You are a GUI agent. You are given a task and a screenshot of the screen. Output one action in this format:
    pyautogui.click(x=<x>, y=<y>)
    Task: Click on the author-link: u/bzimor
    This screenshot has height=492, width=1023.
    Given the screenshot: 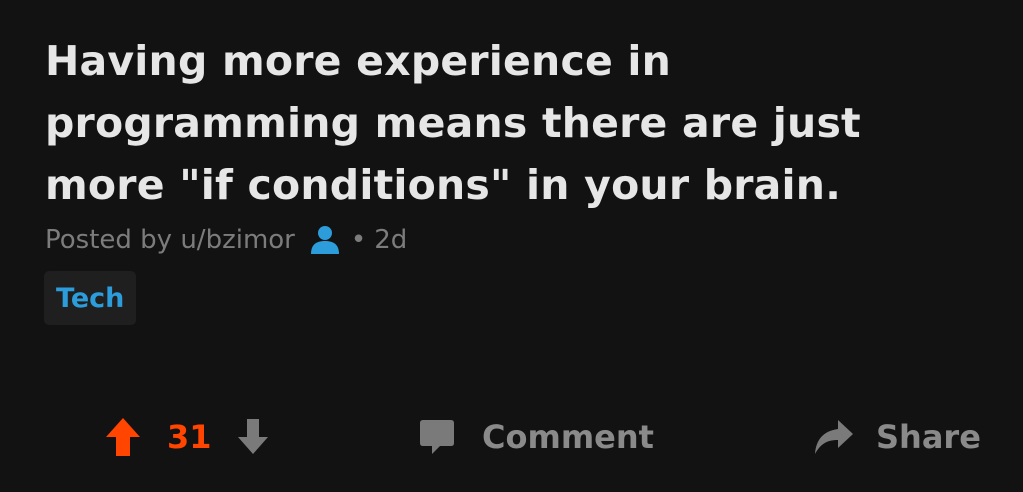 What is the action you would take?
    pyautogui.click(x=237, y=240)
    